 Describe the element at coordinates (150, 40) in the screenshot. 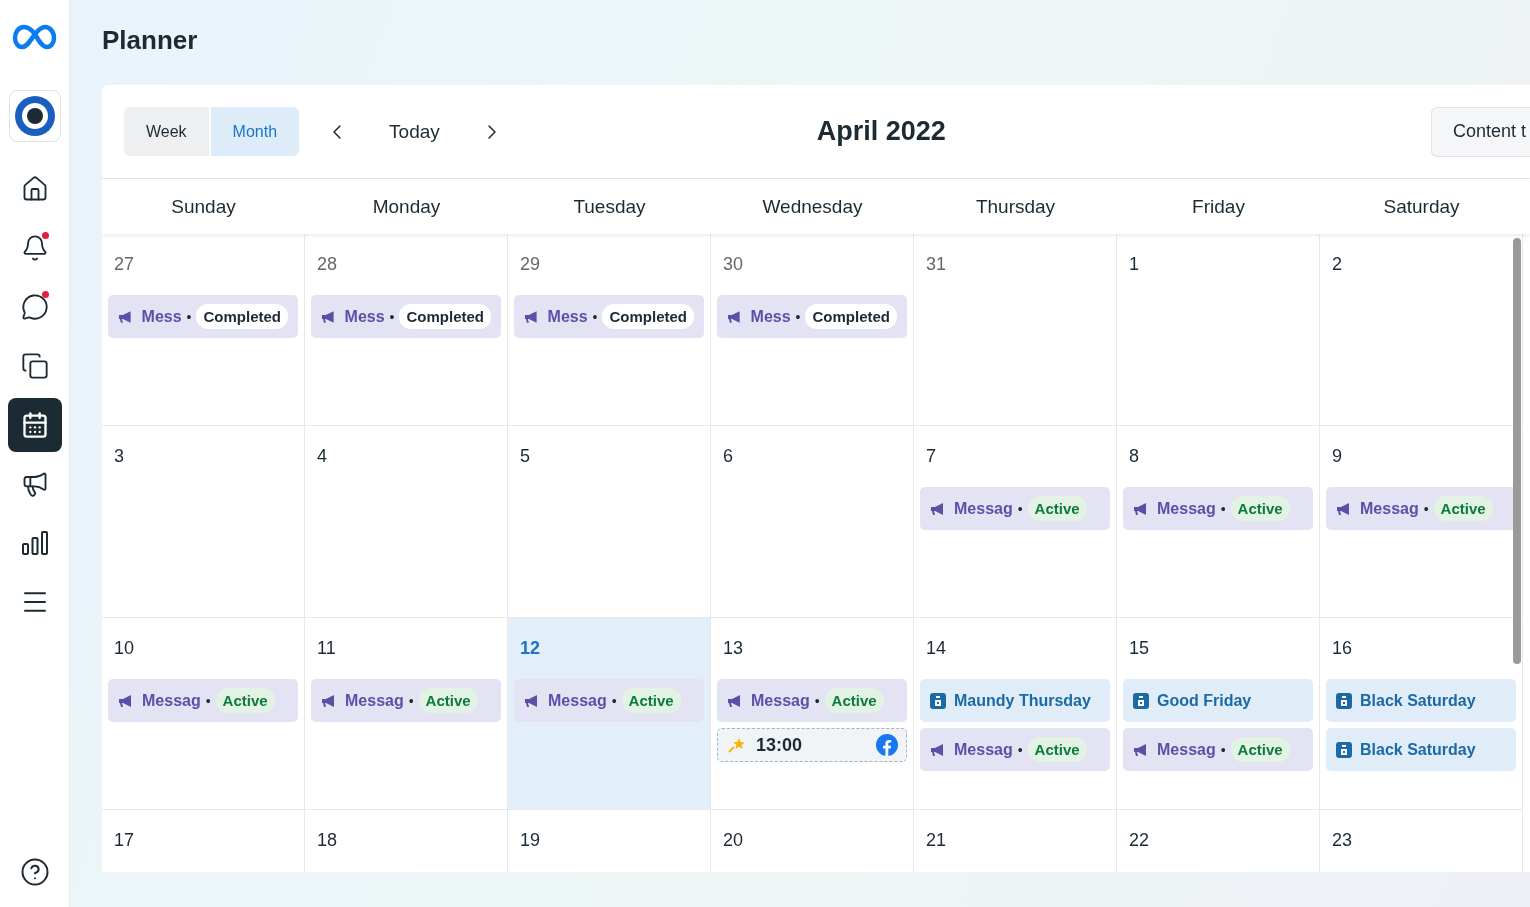

I see `page-title: Planner` at that location.